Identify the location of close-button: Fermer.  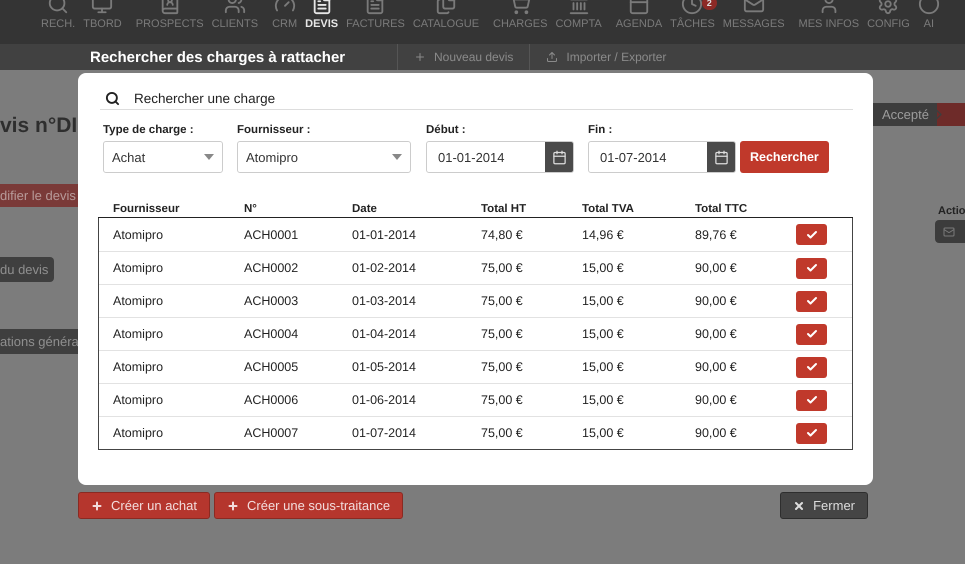
(824, 505).